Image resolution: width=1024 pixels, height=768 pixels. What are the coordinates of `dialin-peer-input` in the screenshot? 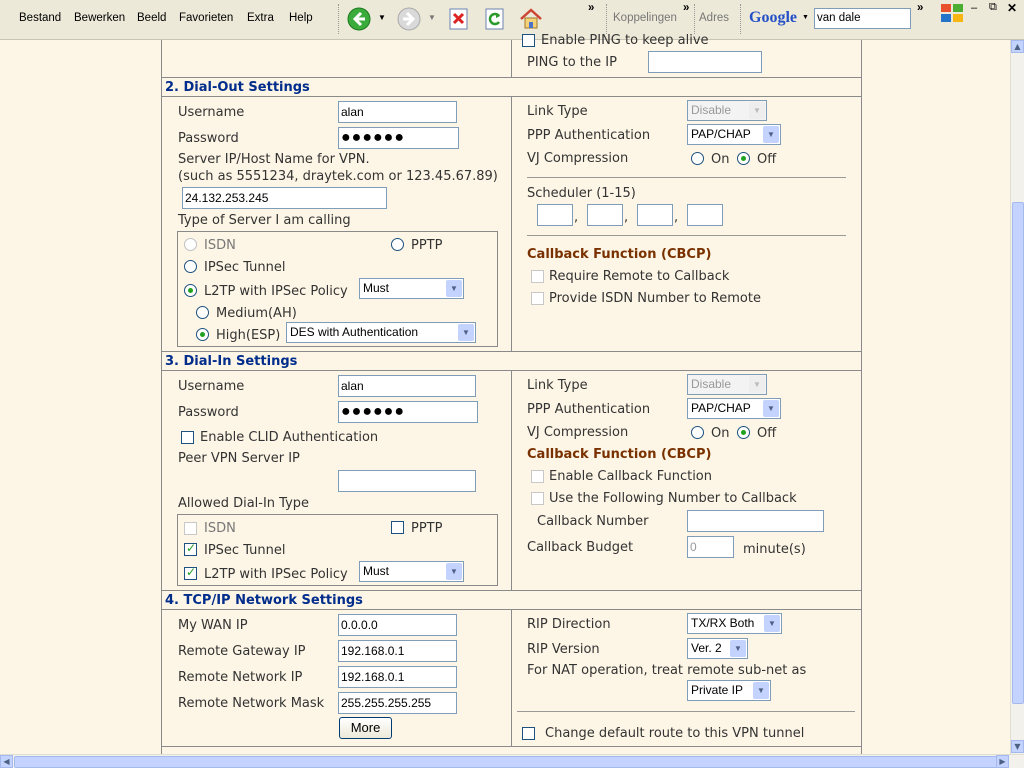 It's located at (407, 481).